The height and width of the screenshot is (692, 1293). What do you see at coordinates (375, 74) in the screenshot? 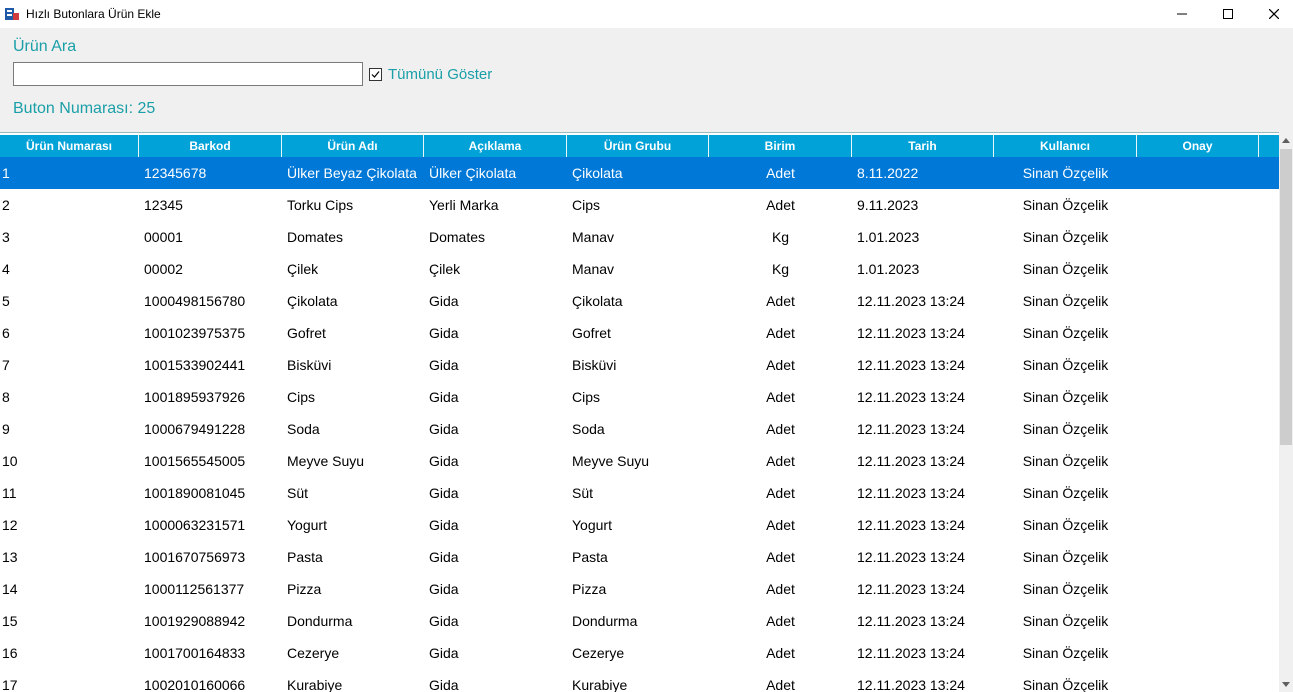
I see `checkbox-checked-icon` at bounding box center [375, 74].